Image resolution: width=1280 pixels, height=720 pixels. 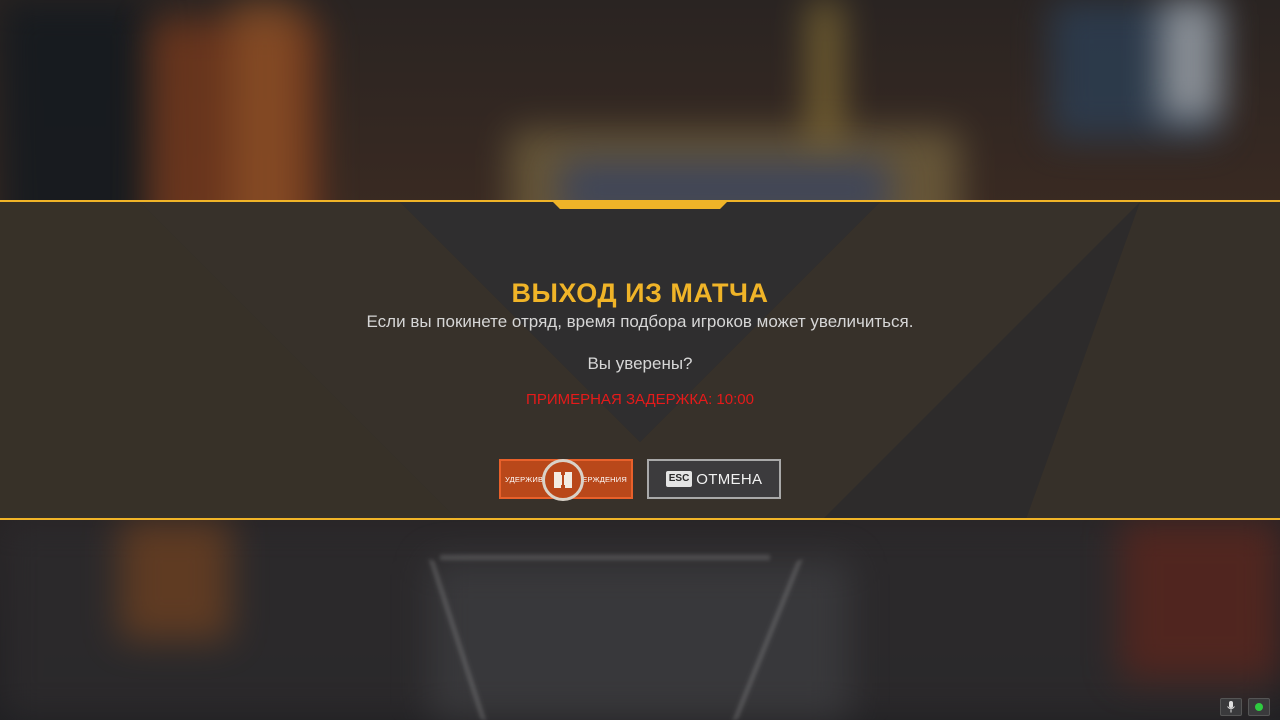 I want to click on banner-notch, so click(x=640, y=205).